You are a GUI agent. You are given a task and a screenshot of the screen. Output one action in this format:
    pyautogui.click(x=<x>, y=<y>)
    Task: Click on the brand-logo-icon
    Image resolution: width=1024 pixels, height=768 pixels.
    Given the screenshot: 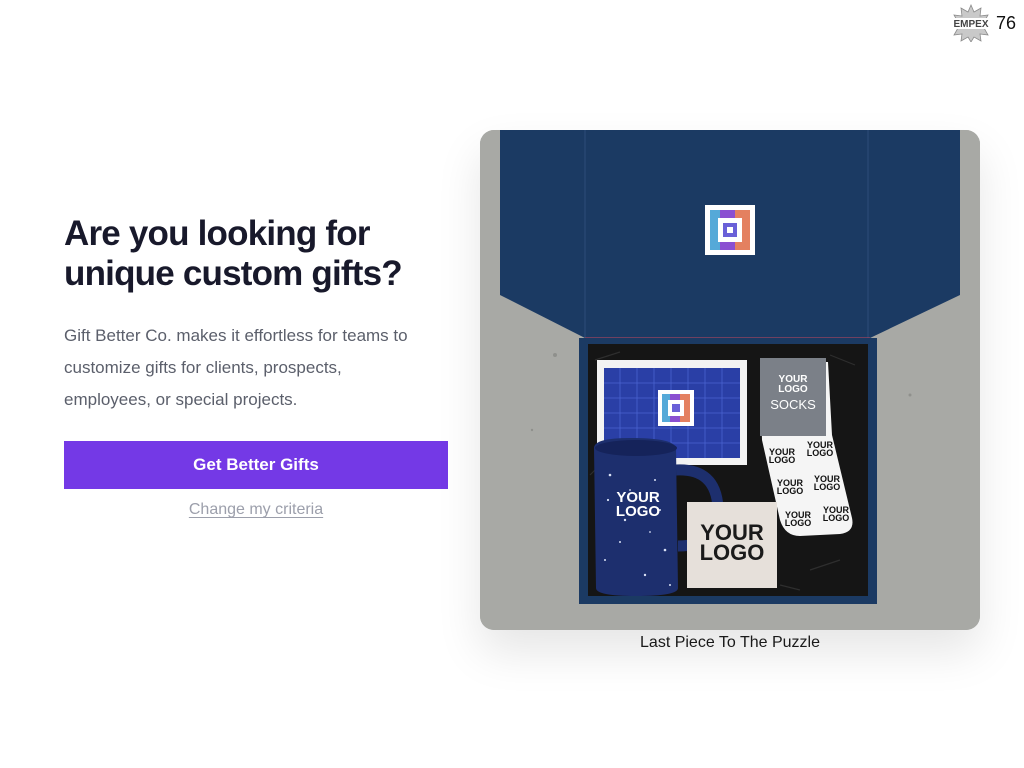 What is the action you would take?
    pyautogui.click(x=730, y=230)
    